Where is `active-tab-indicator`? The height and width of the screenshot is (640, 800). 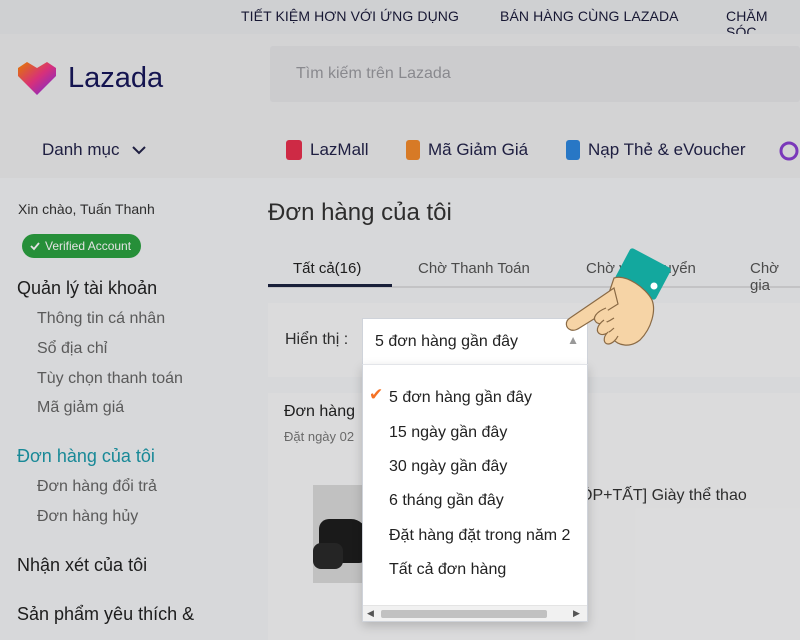
active-tab-indicator is located at coordinates (330, 285).